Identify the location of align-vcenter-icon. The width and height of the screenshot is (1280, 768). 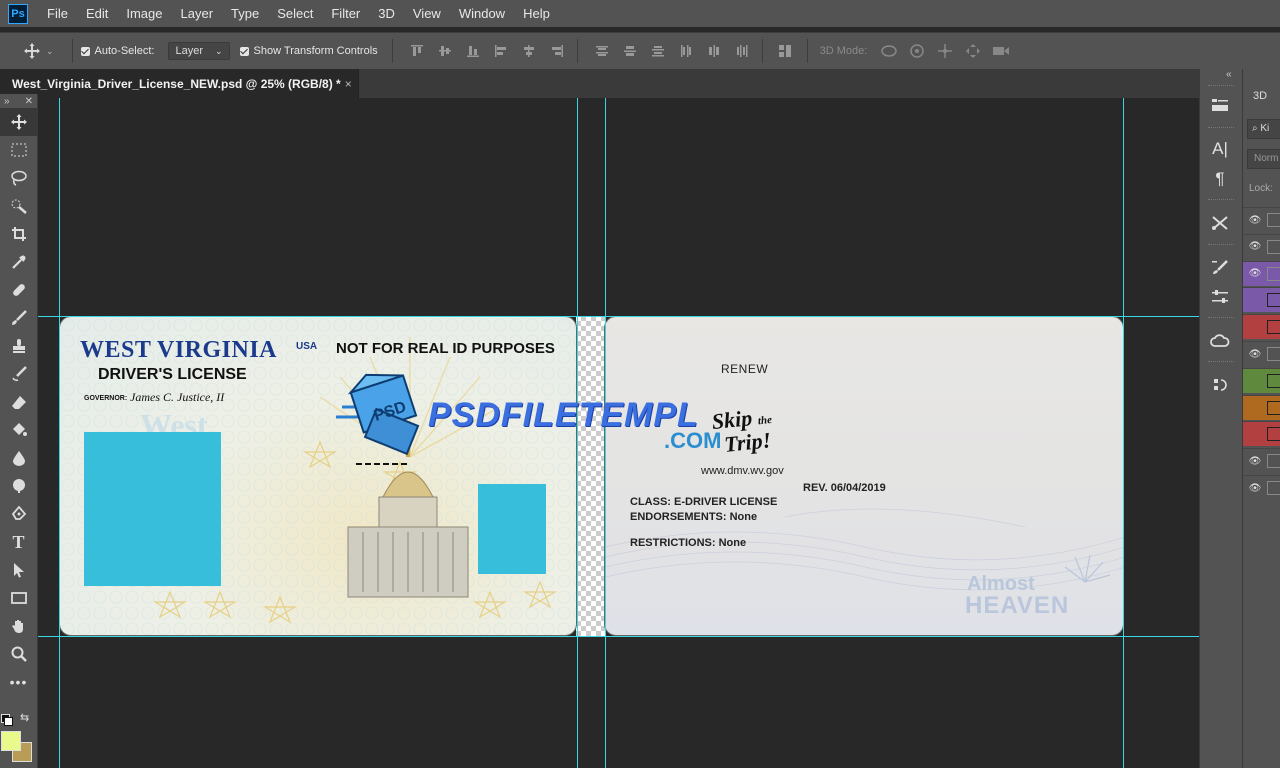
(445, 51).